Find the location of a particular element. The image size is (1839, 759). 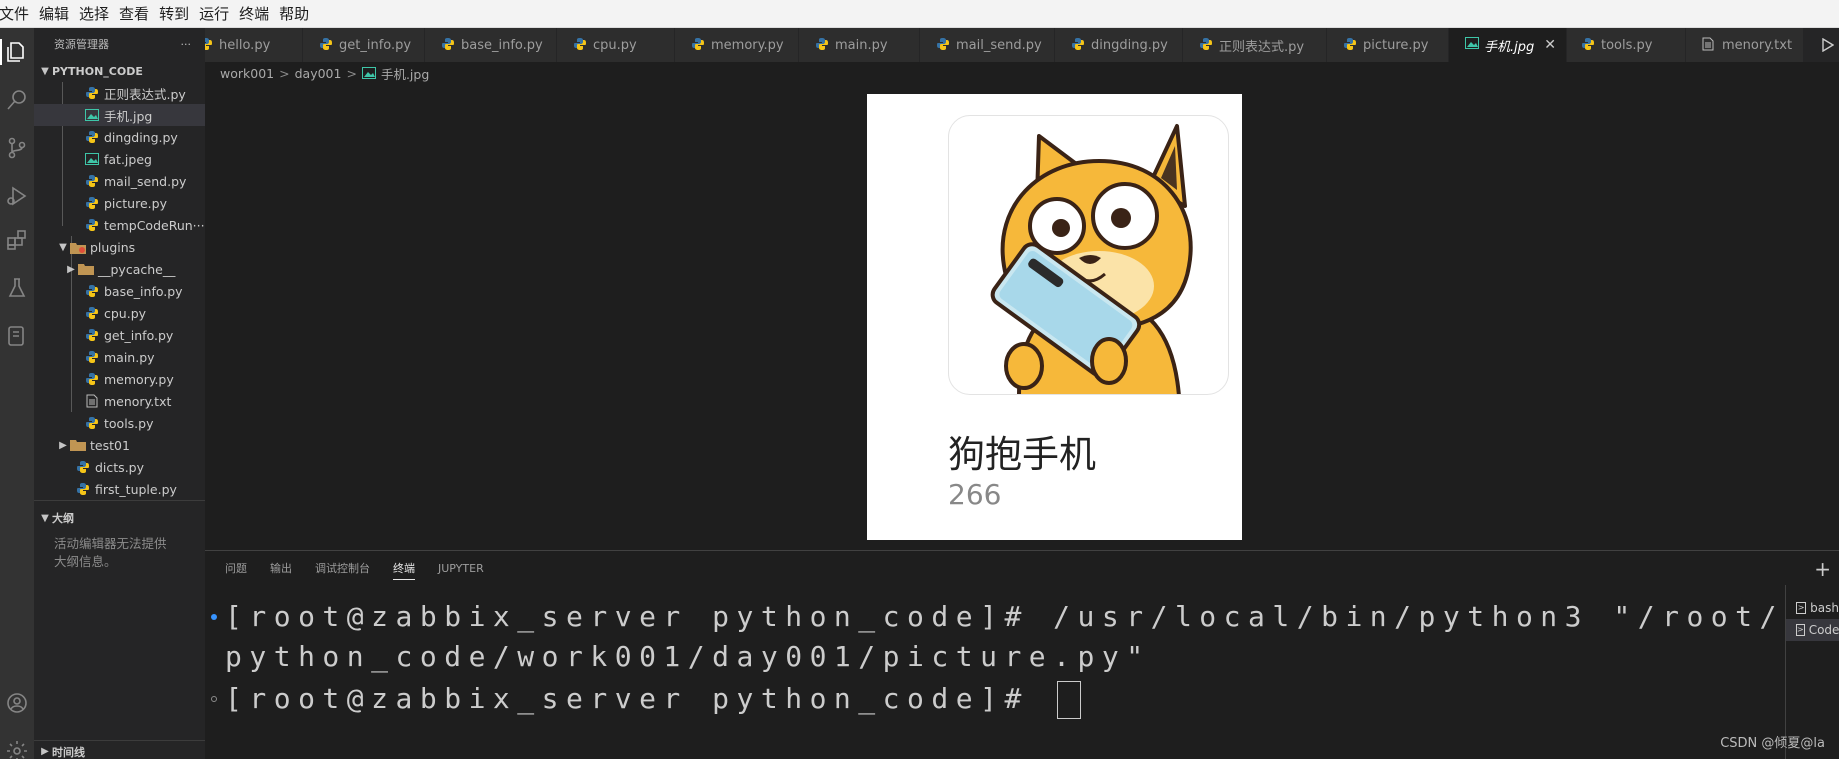

tab-menory-txt: menory.txt is located at coordinates (1745, 45).